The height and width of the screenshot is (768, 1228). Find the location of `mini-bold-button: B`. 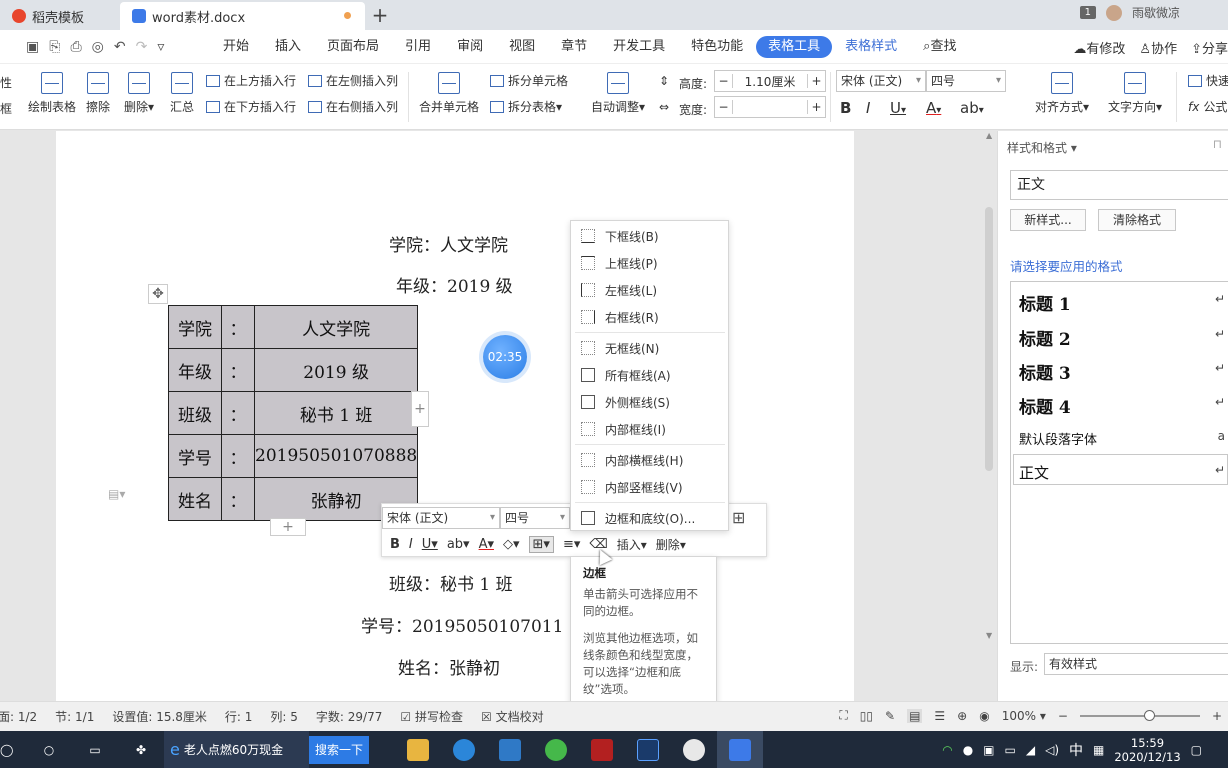

mini-bold-button: B is located at coordinates (395, 544).